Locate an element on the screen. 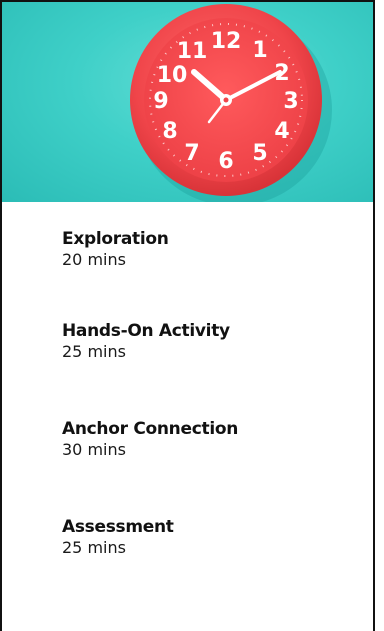 Image resolution: width=384 pixels, height=631 pixels. agenda-item-duration: 30 mins is located at coordinates (94, 449).